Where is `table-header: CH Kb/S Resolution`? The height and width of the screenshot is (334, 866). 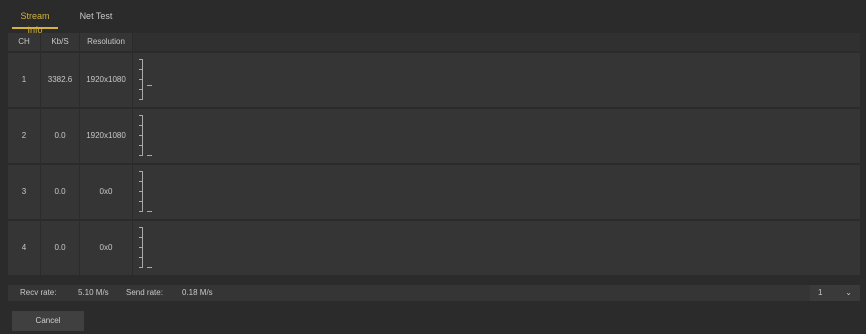
table-header: CH Kb/S Resolution is located at coordinates (434, 42).